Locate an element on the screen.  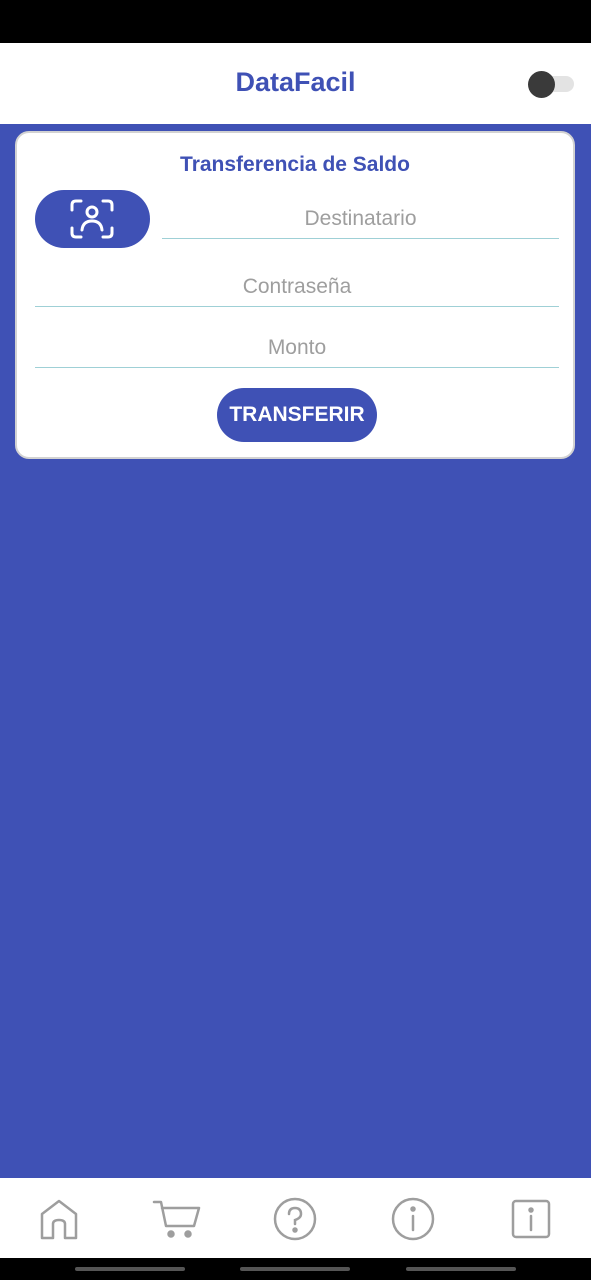
nav-help is located at coordinates (296, 1220).